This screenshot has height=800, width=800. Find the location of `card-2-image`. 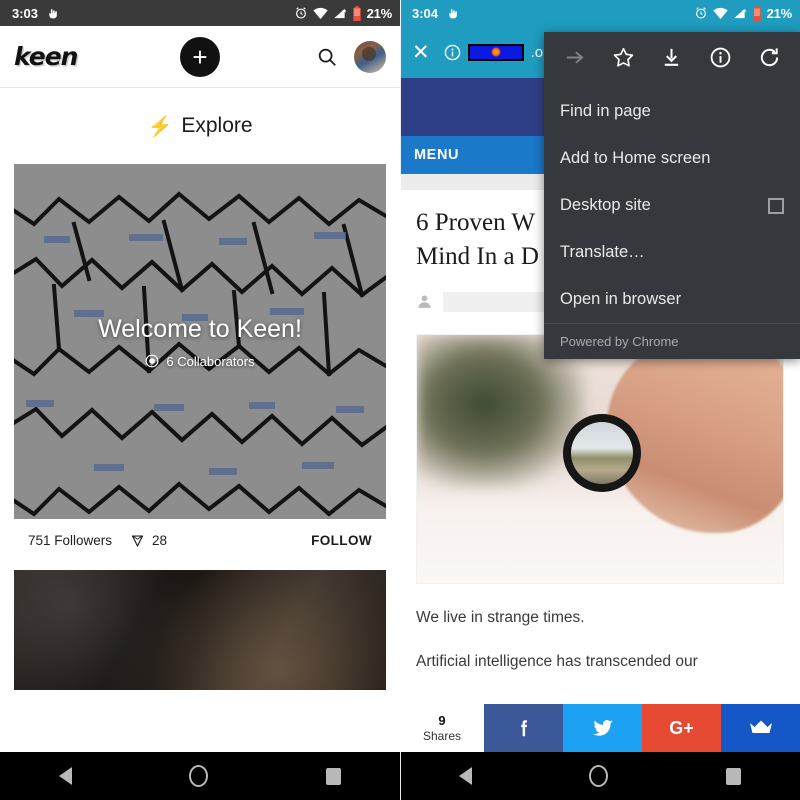

card-2-image is located at coordinates (200, 630).